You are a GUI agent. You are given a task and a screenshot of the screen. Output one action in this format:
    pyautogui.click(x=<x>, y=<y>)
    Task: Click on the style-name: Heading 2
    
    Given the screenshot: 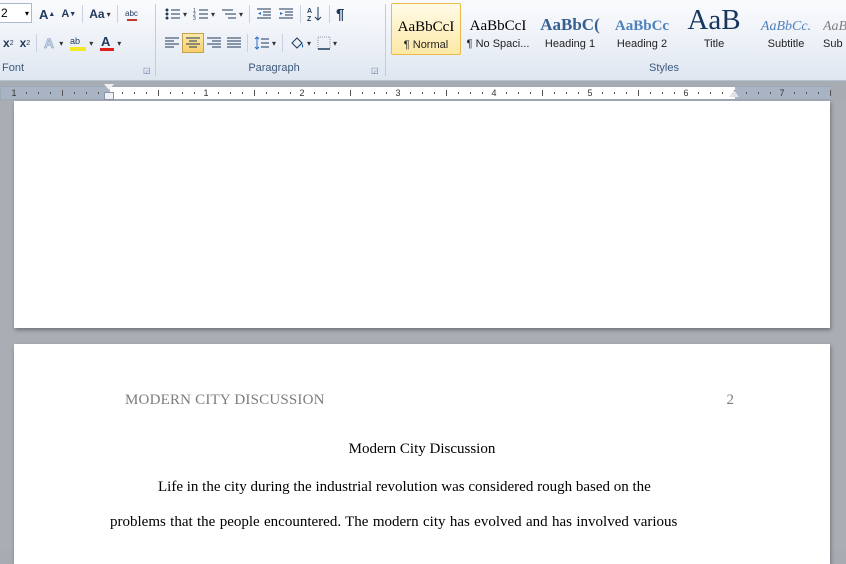 What is the action you would take?
    pyautogui.click(x=642, y=44)
    